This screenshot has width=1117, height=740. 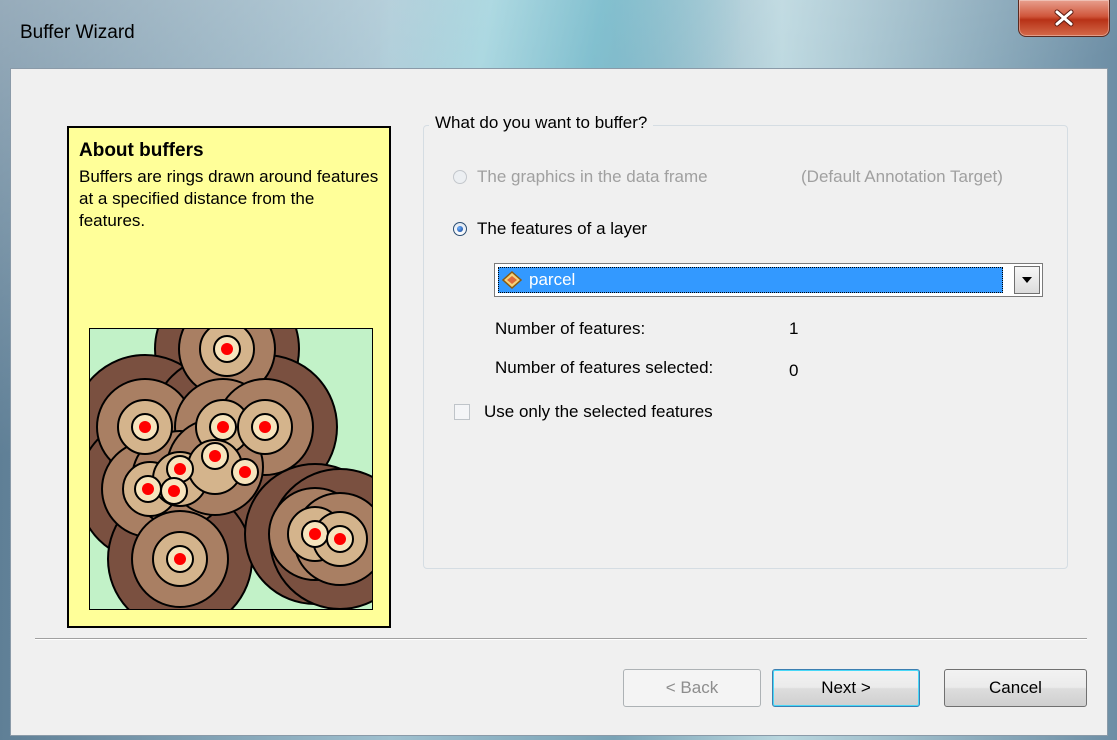 I want to click on buffer-target-legend: What do you want to buffer?, so click(x=541, y=123).